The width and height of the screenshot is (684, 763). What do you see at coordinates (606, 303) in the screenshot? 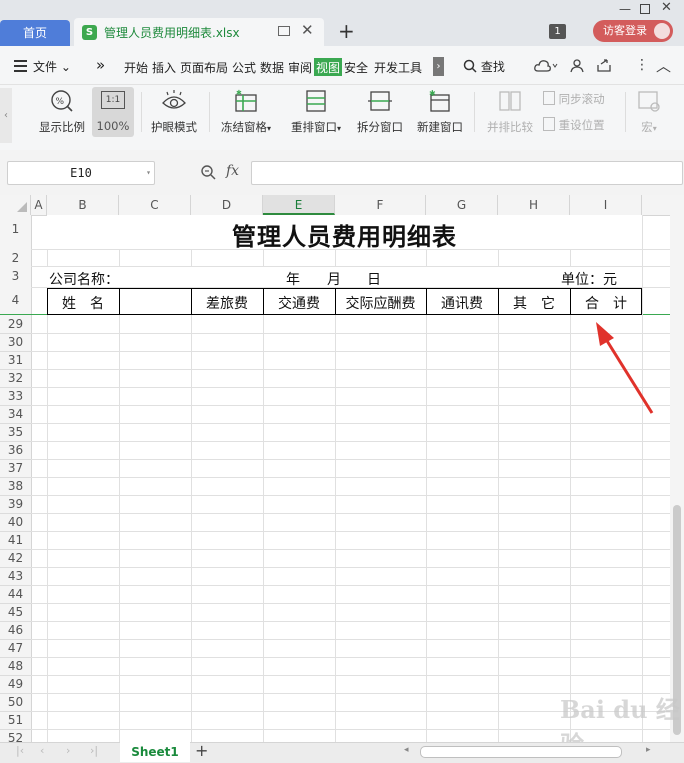
I see `header-cell: 合 计` at bounding box center [606, 303].